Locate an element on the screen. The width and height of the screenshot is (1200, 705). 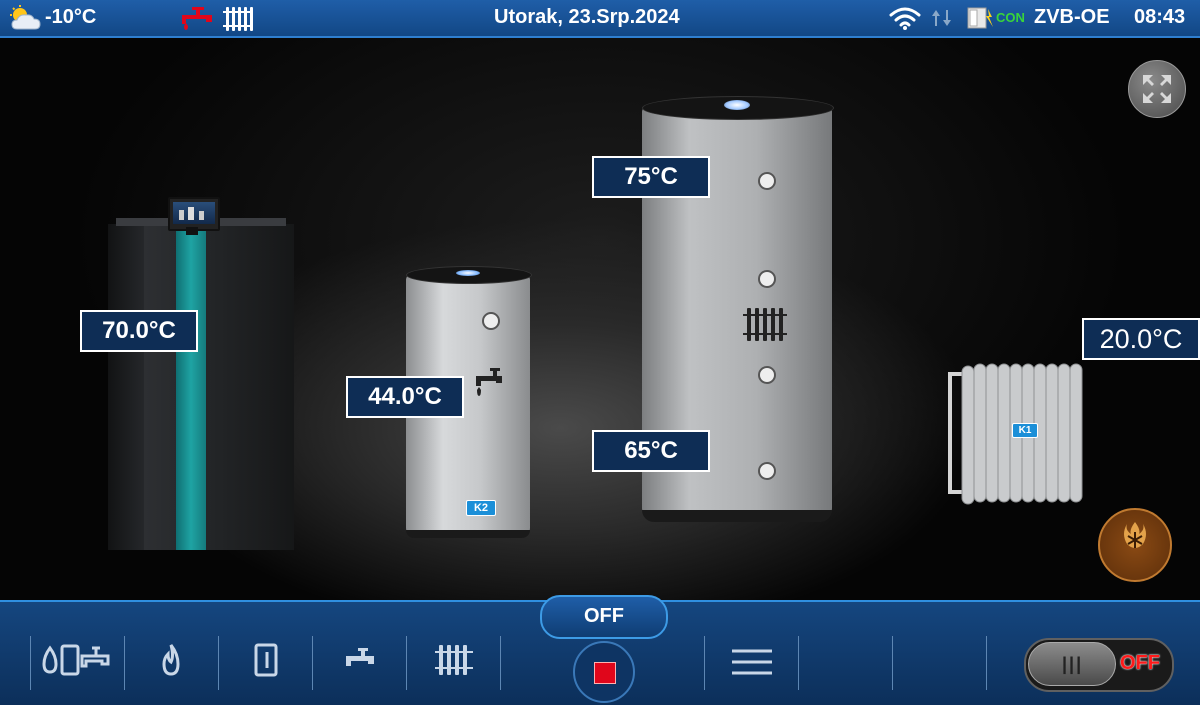
heating-circuit-badge: K1 is located at coordinates (1025, 430).